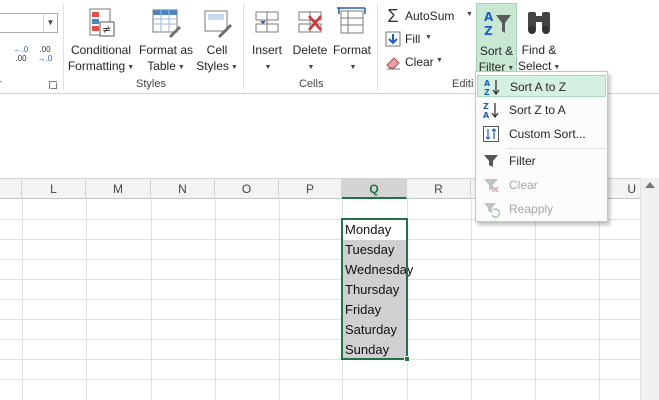 Image resolution: width=659 pixels, height=400 pixels. I want to click on menu-item-reapply: Reapply, so click(541, 209).